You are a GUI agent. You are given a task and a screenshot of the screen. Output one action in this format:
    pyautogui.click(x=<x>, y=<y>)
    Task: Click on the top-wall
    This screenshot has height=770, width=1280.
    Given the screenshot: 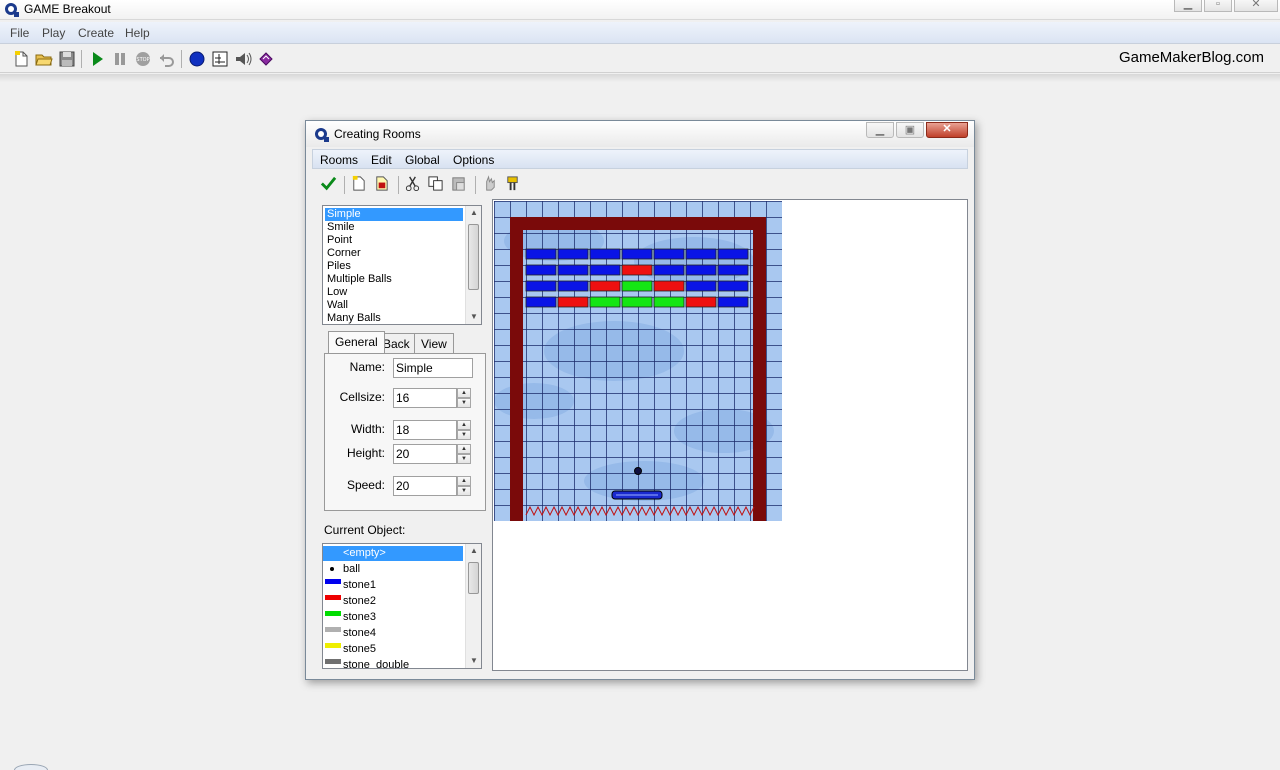 What is the action you would take?
    pyautogui.click(x=638, y=223)
    